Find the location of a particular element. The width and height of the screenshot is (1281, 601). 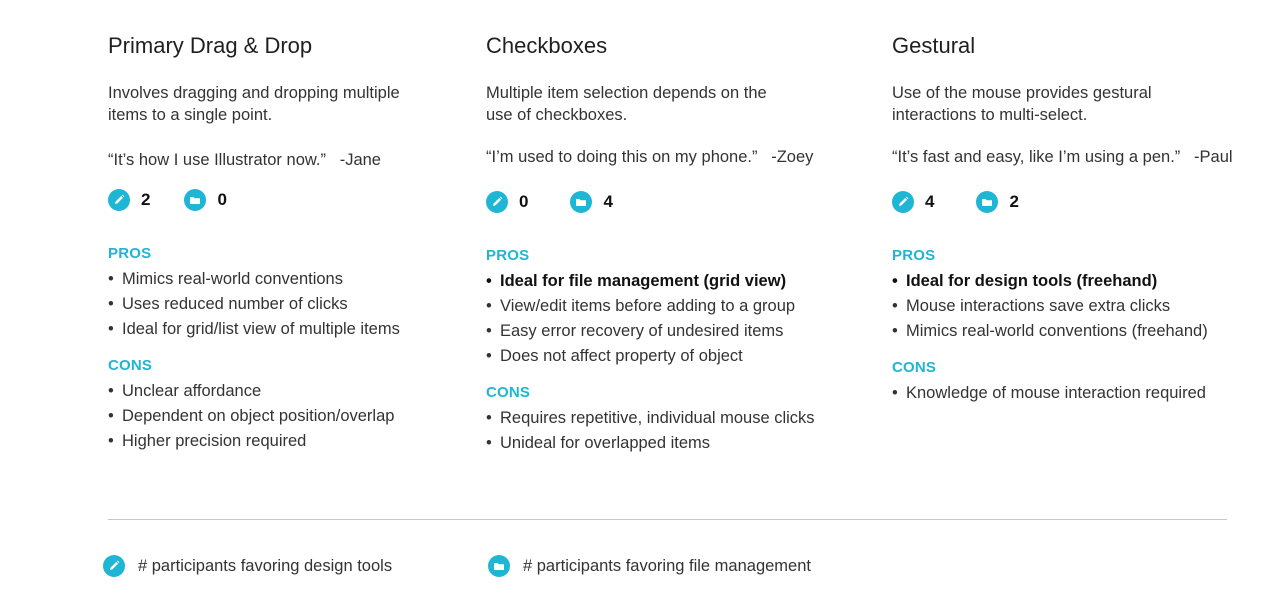

file-management-count: 2 is located at coordinates (997, 202).